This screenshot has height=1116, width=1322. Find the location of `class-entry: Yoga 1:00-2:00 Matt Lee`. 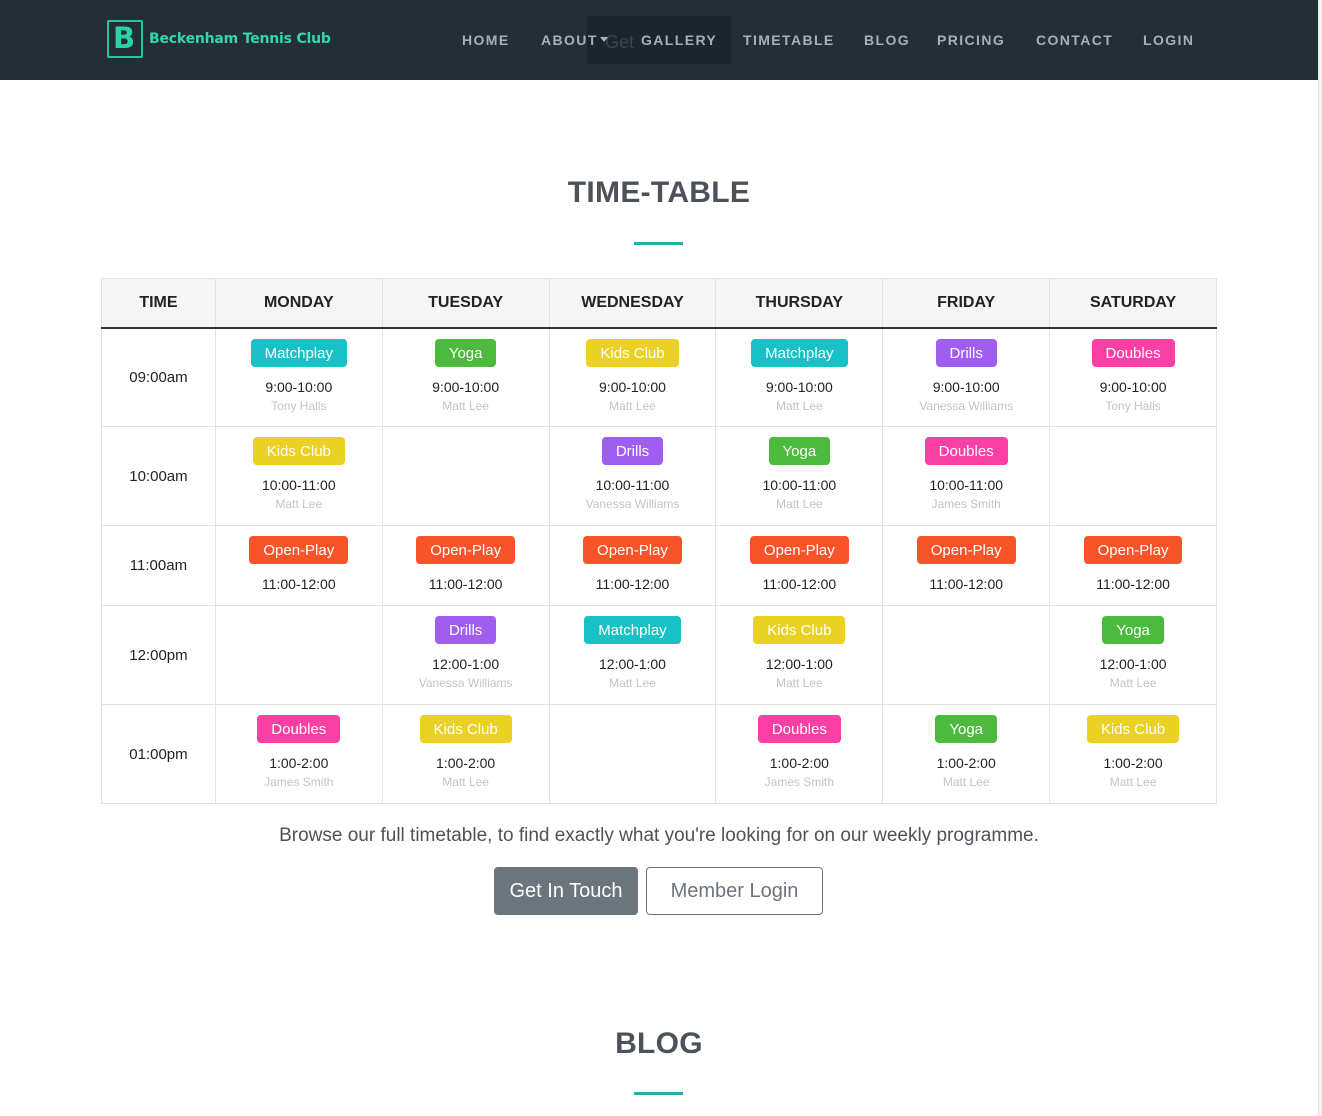

class-entry: Yoga 1:00-2:00 Matt Lee is located at coordinates (966, 747).